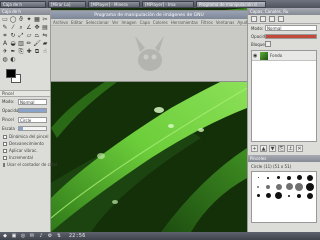 This screenshot has width=320, height=240. What do you see at coordinates (23, 4) in the screenshot?
I see `task-toolbox: Caja de h` at bounding box center [23, 4].